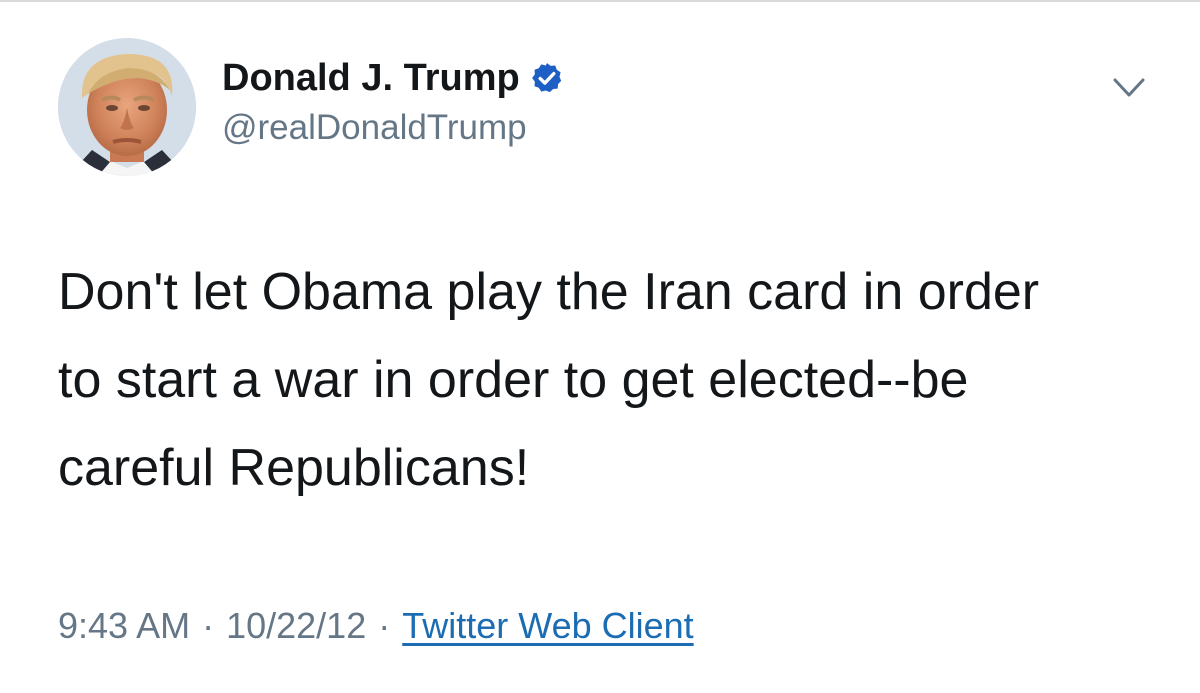  I want to click on avatar, so click(127, 107).